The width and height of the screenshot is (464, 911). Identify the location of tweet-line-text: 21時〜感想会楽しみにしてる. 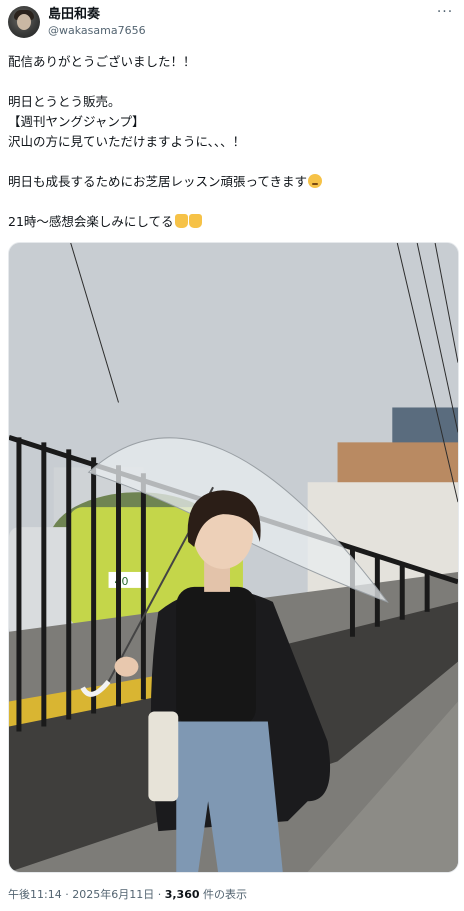
(91, 221).